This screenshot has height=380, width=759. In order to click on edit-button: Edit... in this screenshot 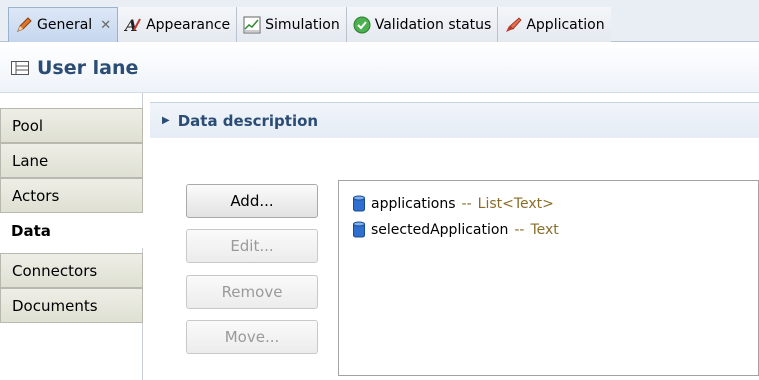, I will do `click(252, 246)`.